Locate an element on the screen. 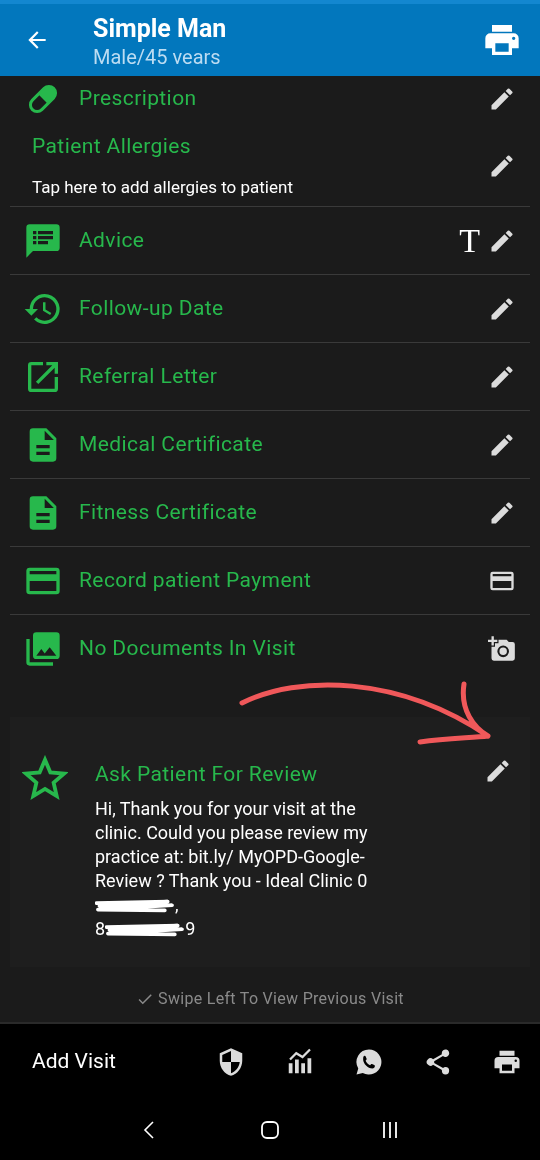 This screenshot has width=540, height=1160. section-title: Record patient Payment is located at coordinates (195, 580).